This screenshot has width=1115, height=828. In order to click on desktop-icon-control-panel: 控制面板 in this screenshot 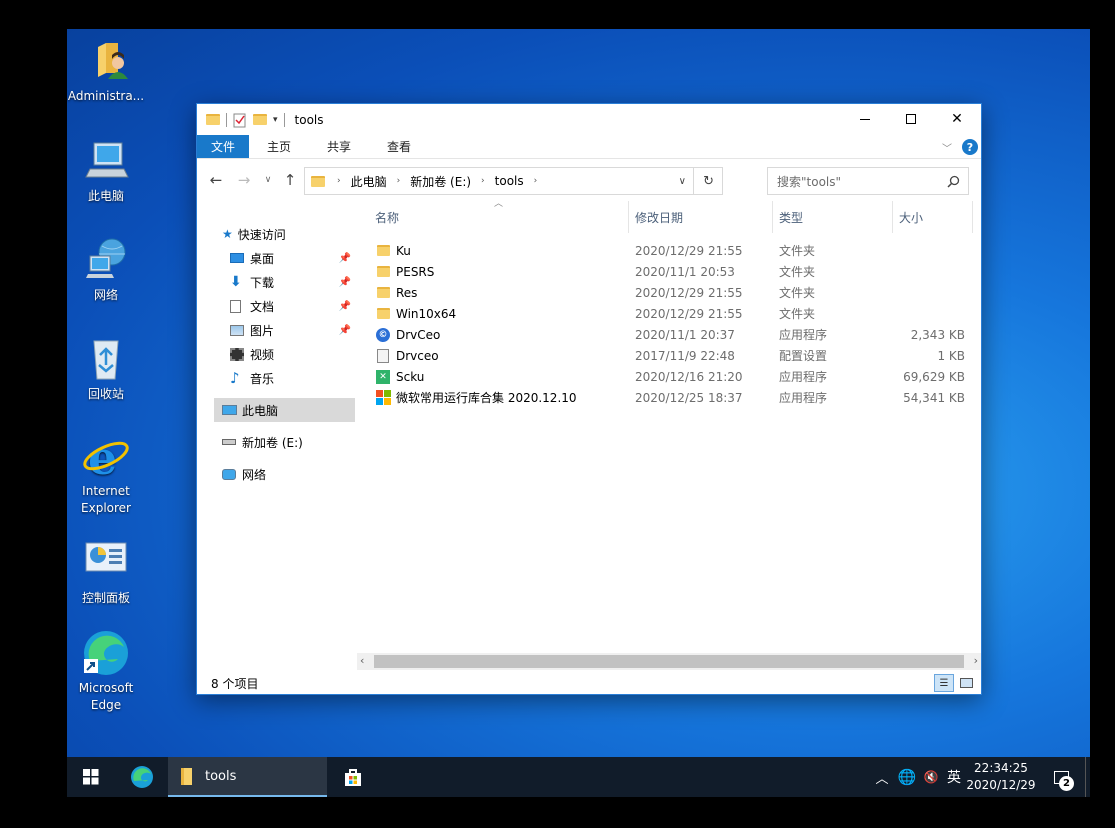, I will do `click(106, 573)`.